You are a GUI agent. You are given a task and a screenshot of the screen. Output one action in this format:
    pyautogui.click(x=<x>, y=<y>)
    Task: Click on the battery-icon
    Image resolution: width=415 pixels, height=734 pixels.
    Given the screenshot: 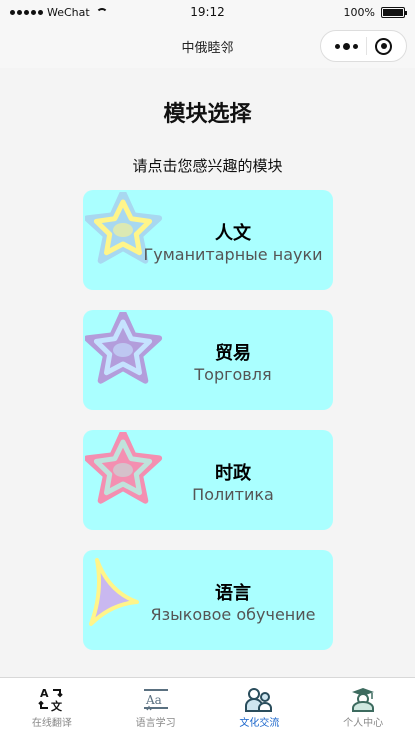 What is the action you would take?
    pyautogui.click(x=394, y=12)
    